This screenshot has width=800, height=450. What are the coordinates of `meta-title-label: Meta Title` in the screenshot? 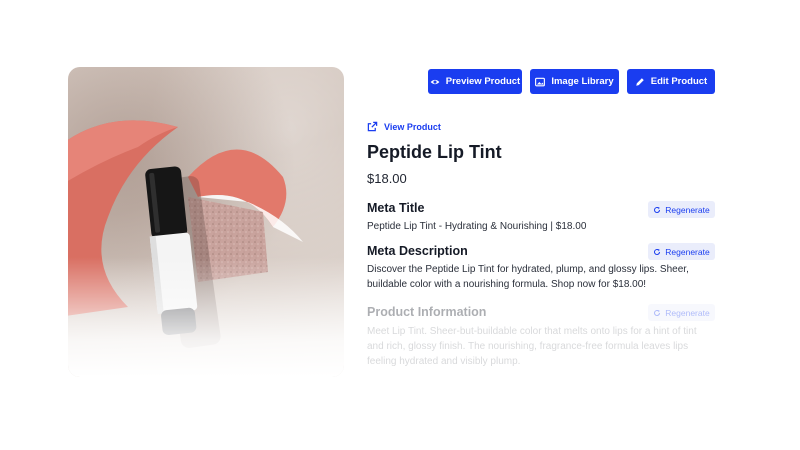 It's located at (396, 208).